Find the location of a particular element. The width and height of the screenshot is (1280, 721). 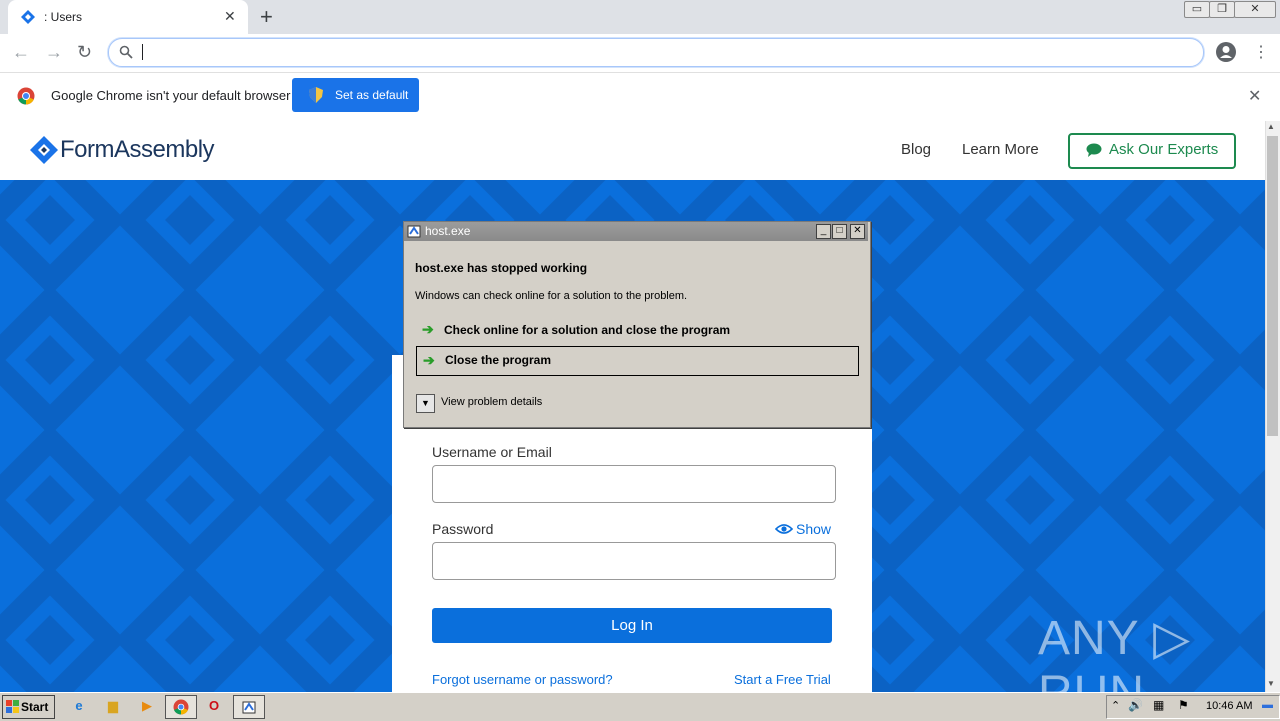

nav-link-blog: Blog is located at coordinates (916, 149).